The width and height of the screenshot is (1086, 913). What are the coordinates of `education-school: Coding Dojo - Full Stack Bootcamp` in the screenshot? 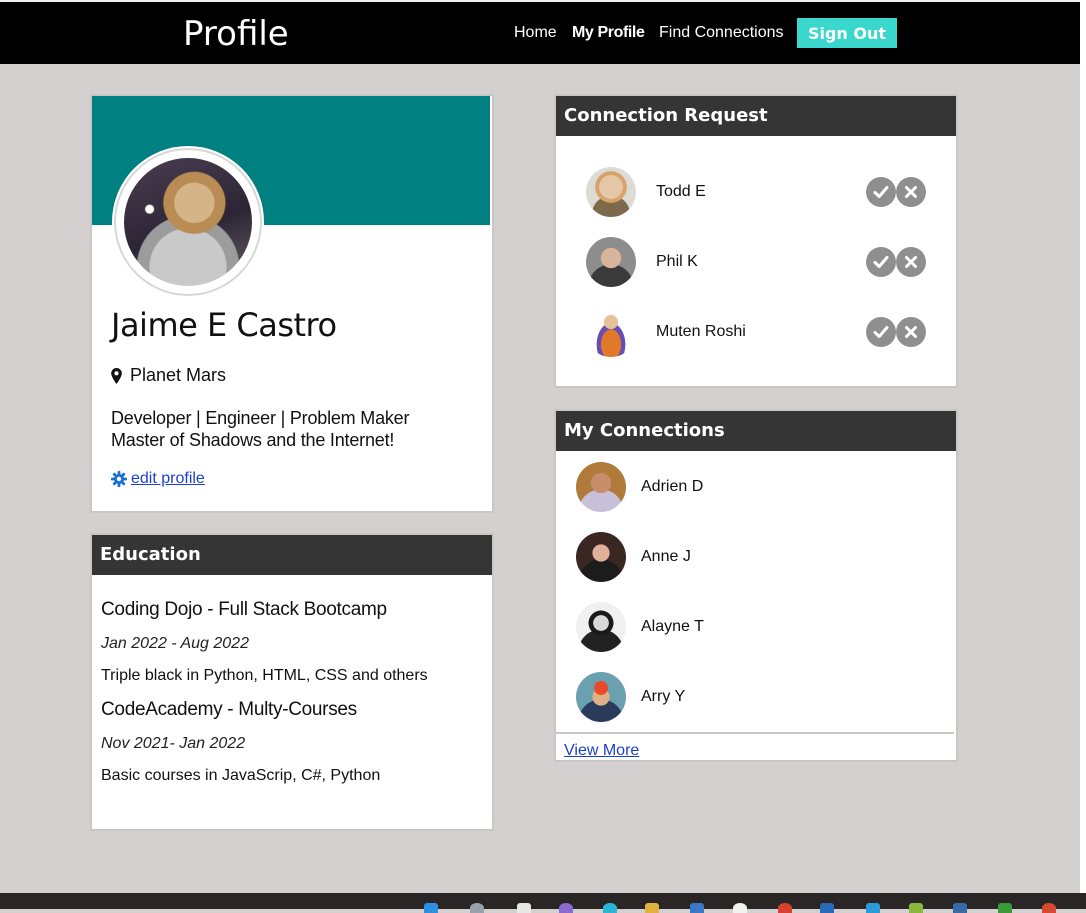 It's located at (244, 609).